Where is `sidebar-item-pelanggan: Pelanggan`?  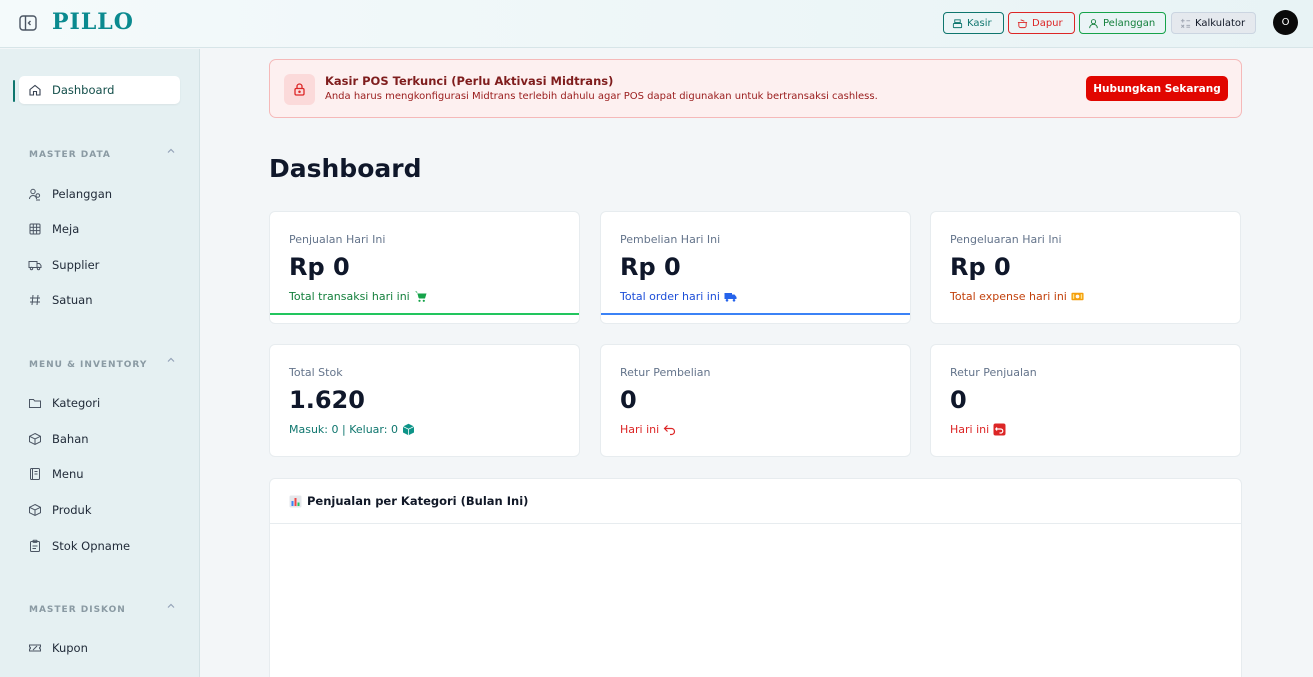 sidebar-item-pelanggan: Pelanggan is located at coordinates (99, 194).